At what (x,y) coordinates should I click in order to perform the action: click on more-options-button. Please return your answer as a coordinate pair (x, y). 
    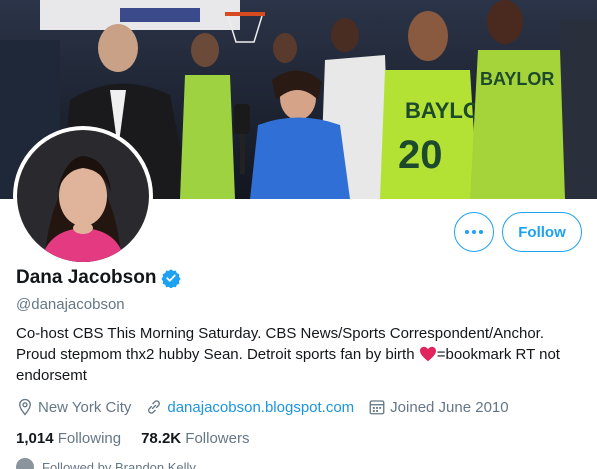
    Looking at the image, I should click on (474, 232).